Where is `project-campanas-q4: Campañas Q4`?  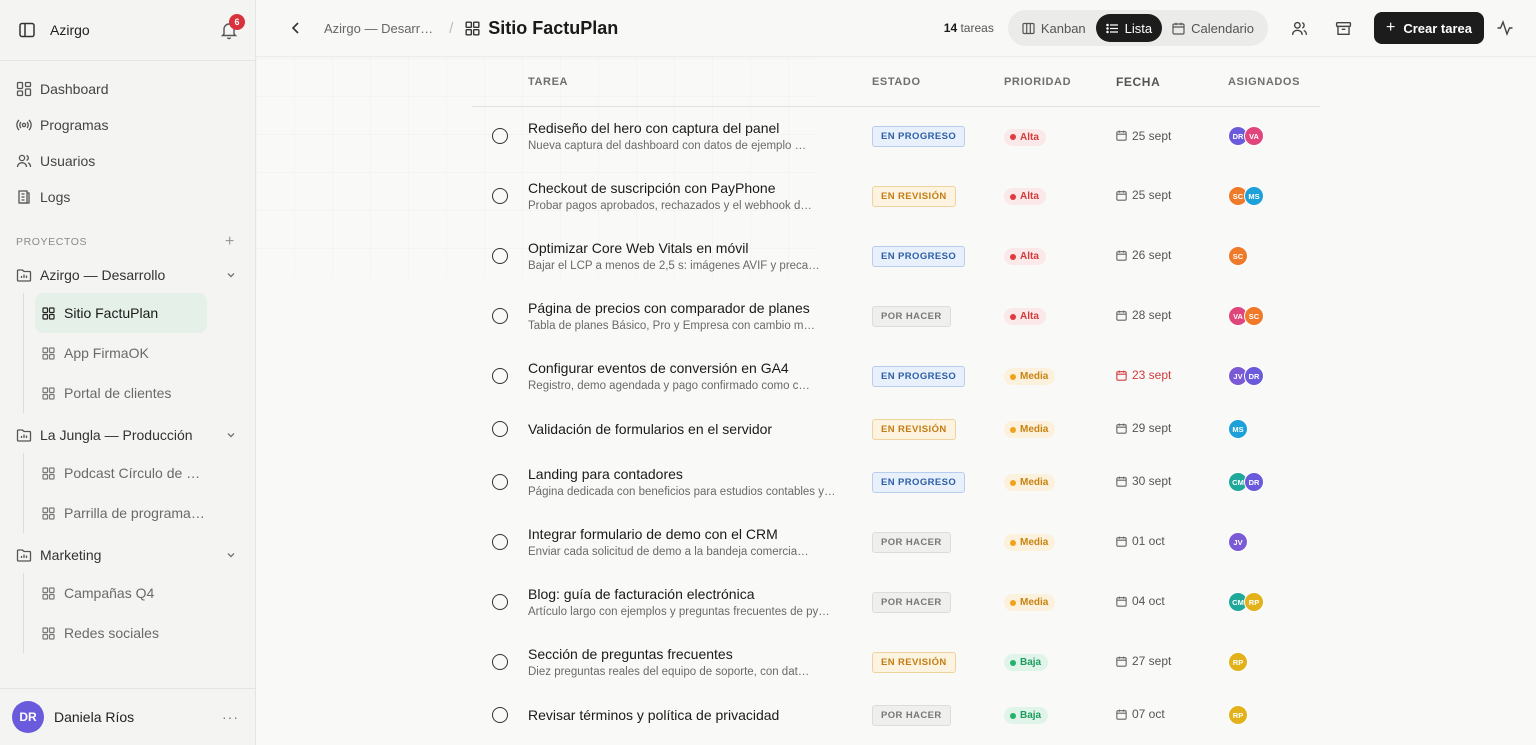
project-campanas-q4: Campañas Q4 is located at coordinates (121, 593).